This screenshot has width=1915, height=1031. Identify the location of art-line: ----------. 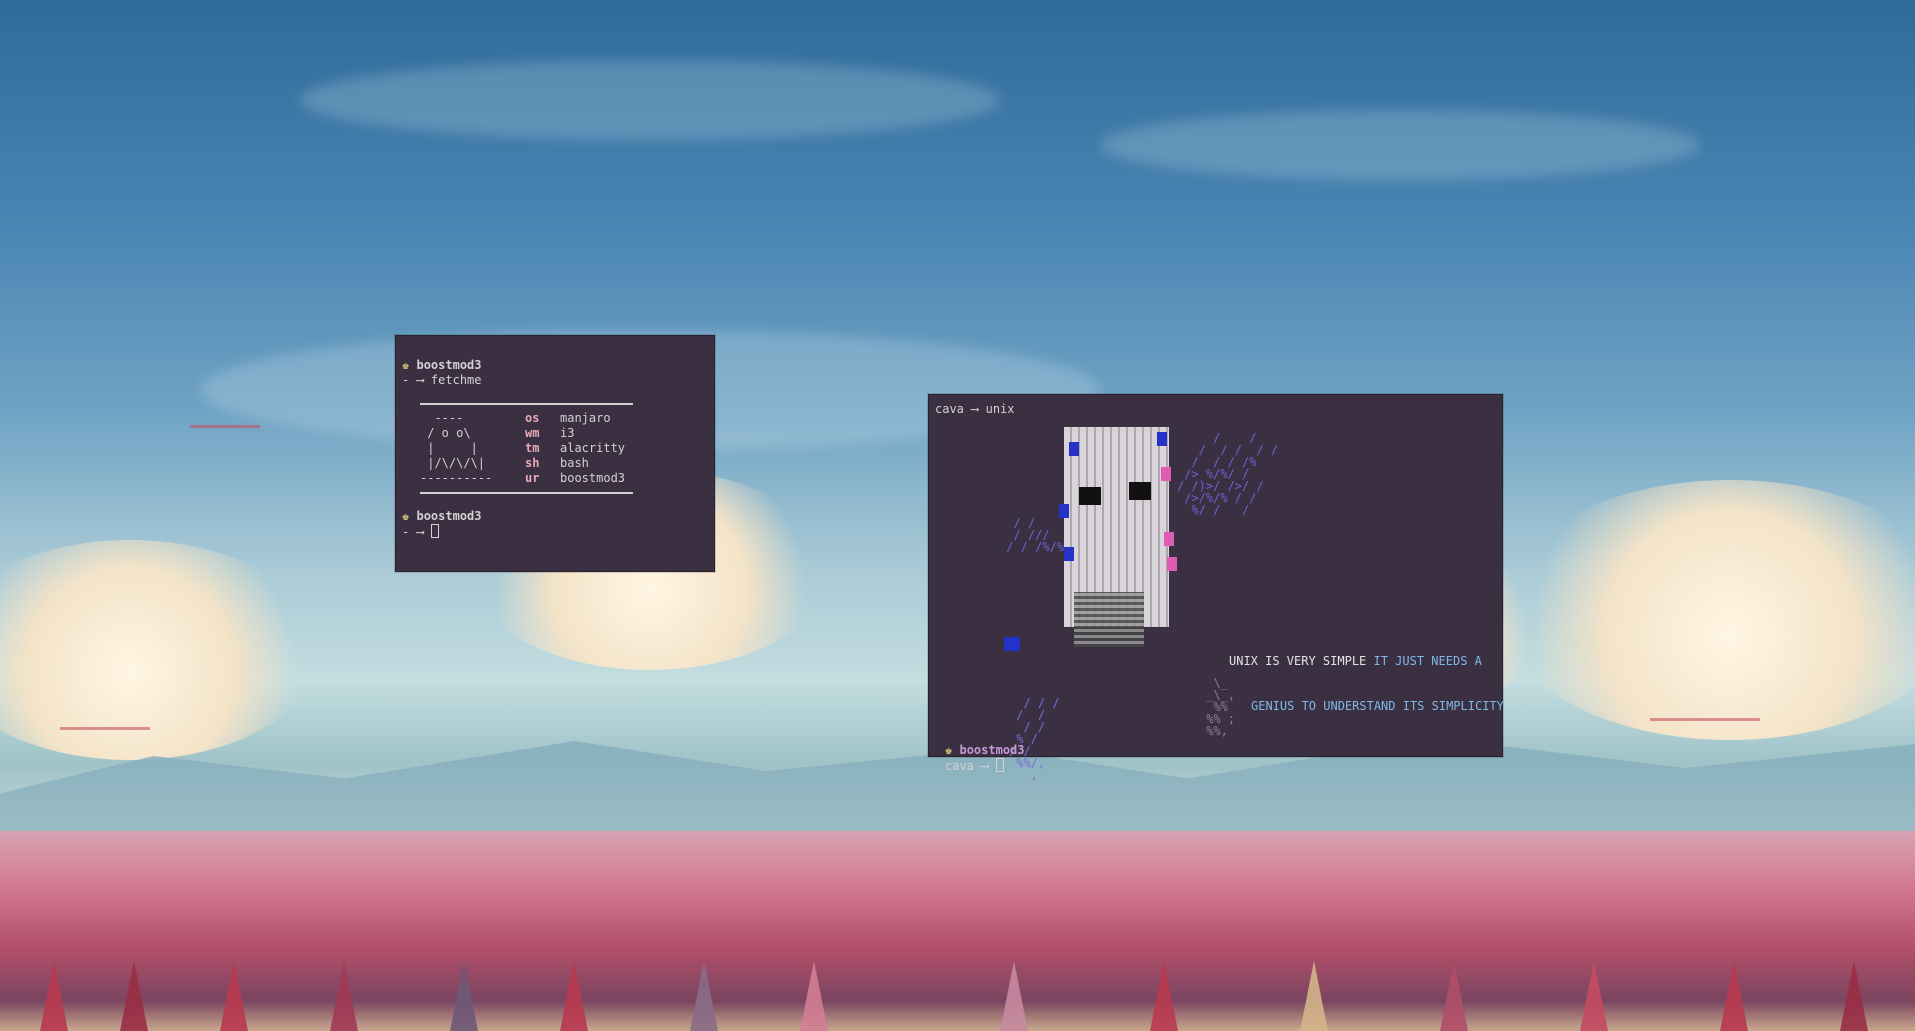
(456, 478).